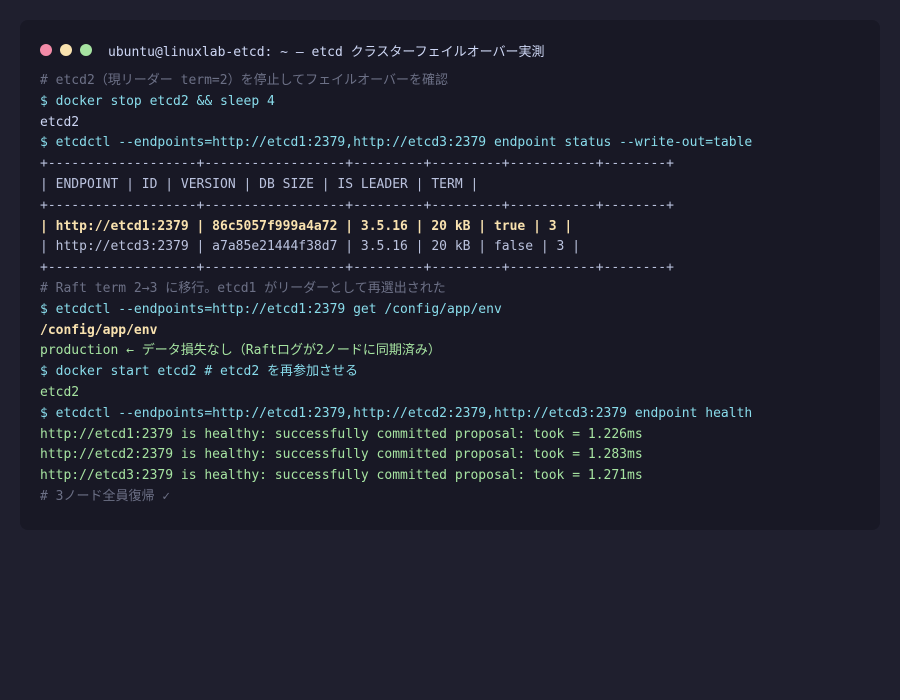 The height and width of the screenshot is (700, 900). I want to click on comment-line: # etcd2（現リーダー term=2）を停止してフェイルオーバーを確認, so click(244, 80).